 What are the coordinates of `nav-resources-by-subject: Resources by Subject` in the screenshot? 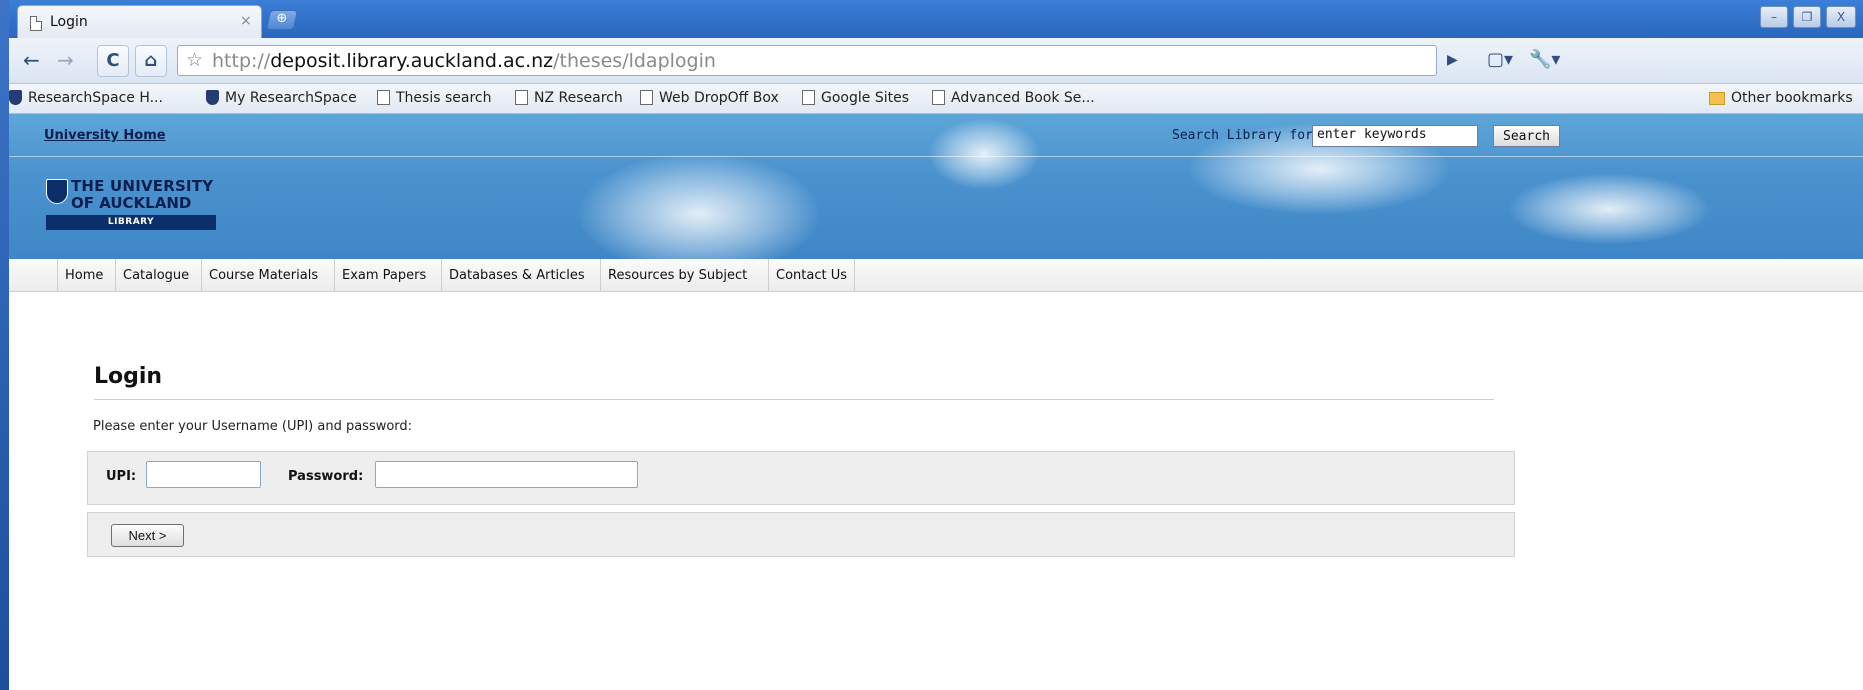 It's located at (677, 275).